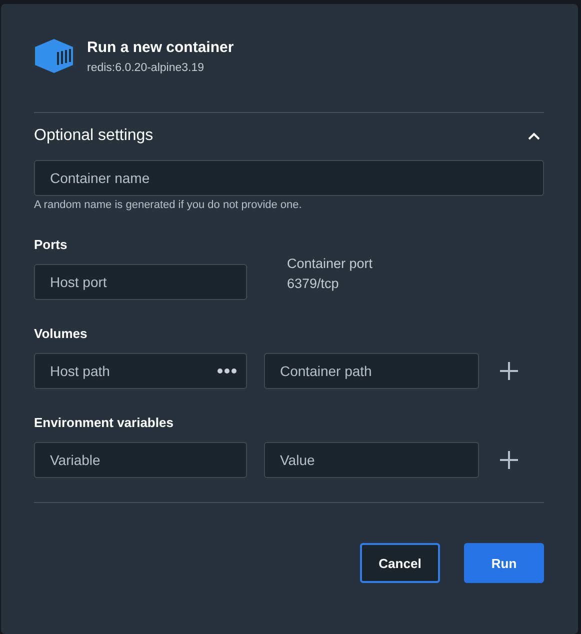 This screenshot has height=634, width=581. Describe the element at coordinates (61, 333) in the screenshot. I see `section-label: Volumes` at that location.